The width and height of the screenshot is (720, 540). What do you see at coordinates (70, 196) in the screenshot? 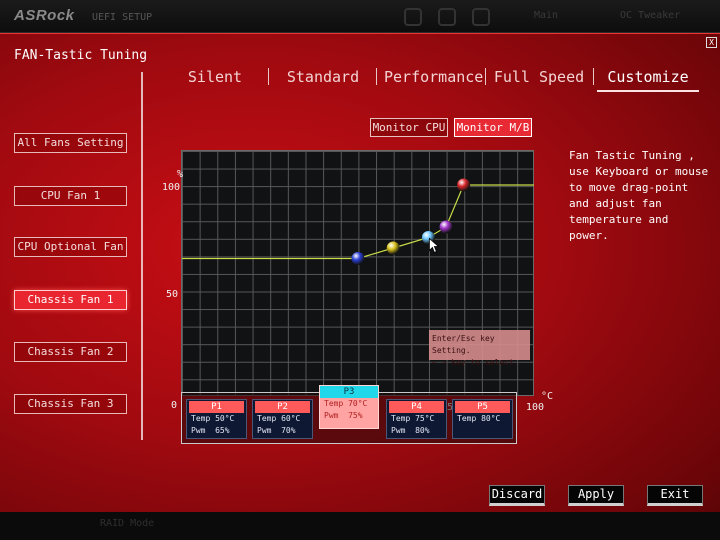
I see `fan-button-cpu-fan-1: CPU Fan 1` at bounding box center [70, 196].